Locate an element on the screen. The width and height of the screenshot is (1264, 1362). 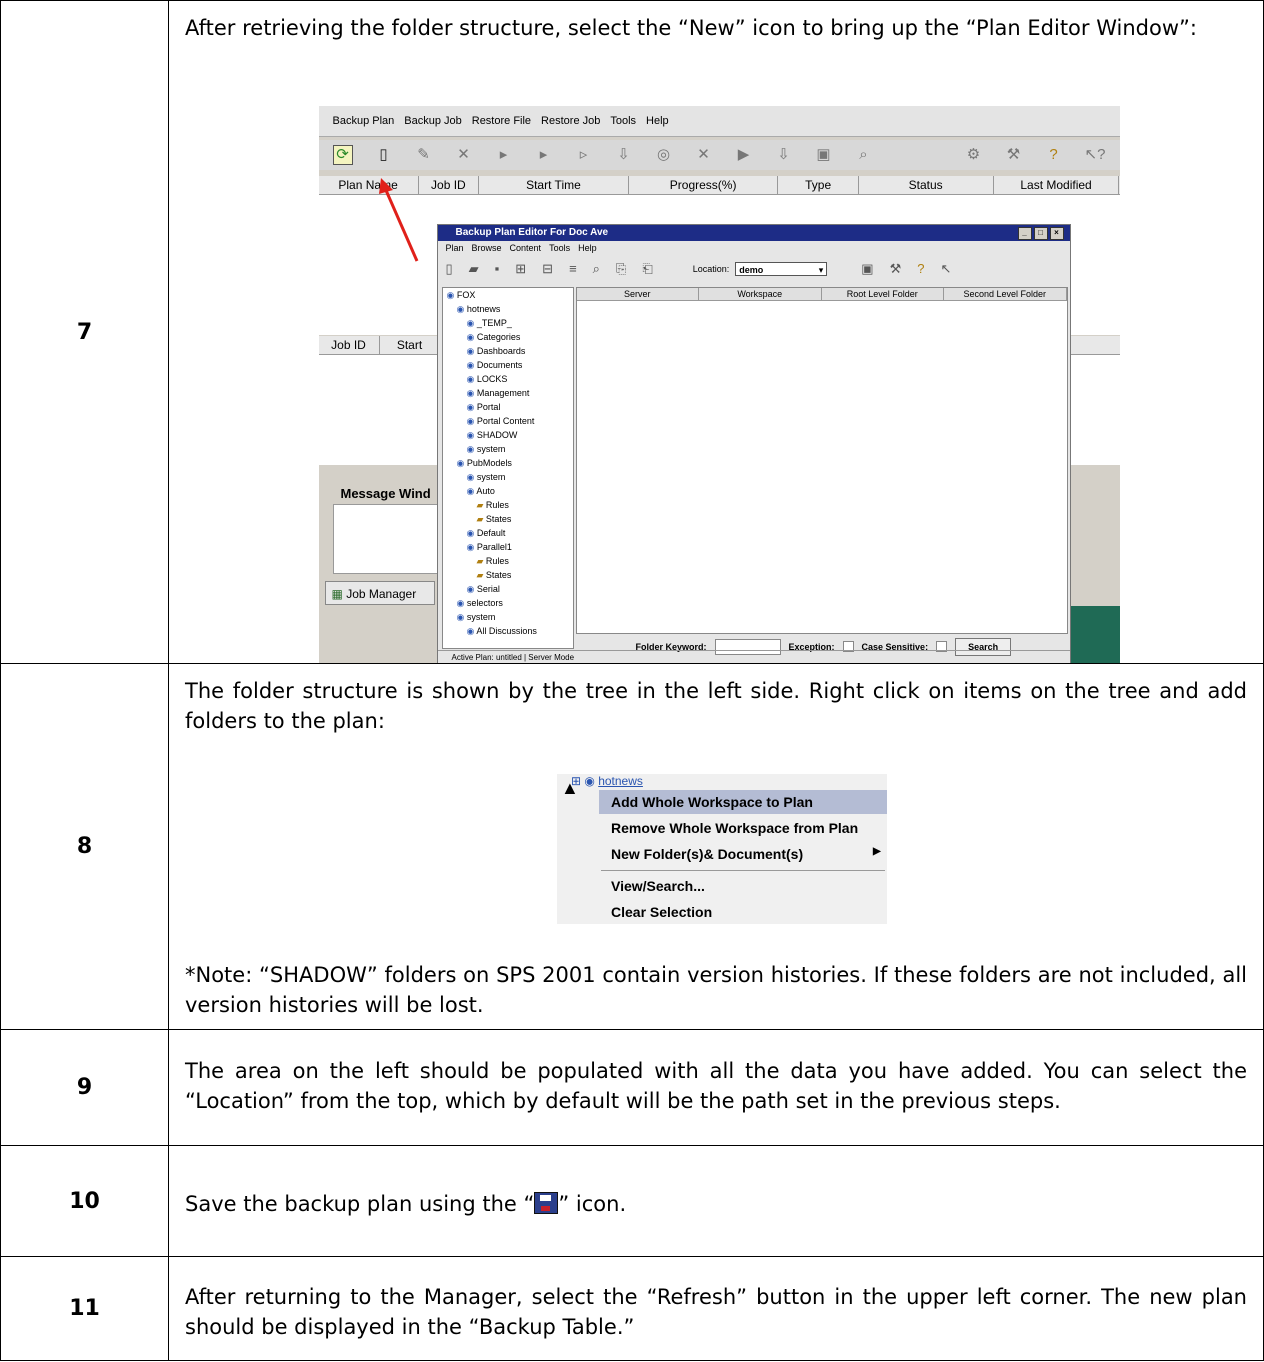
column-header: Status is located at coordinates (926, 184).